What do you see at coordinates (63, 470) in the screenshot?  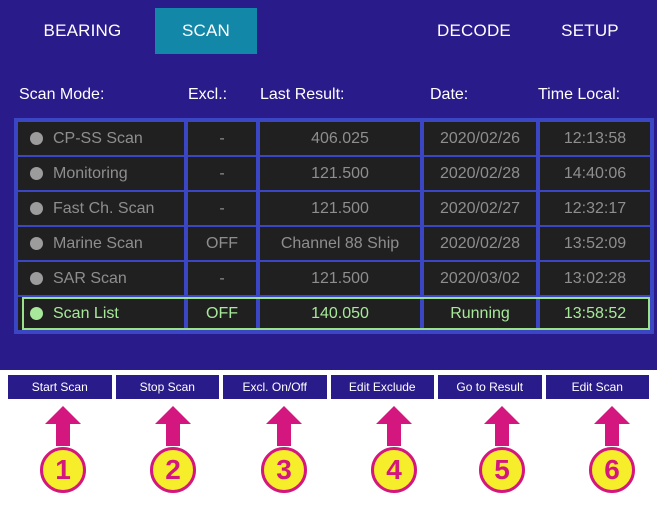 I see `callout-badge: 1` at bounding box center [63, 470].